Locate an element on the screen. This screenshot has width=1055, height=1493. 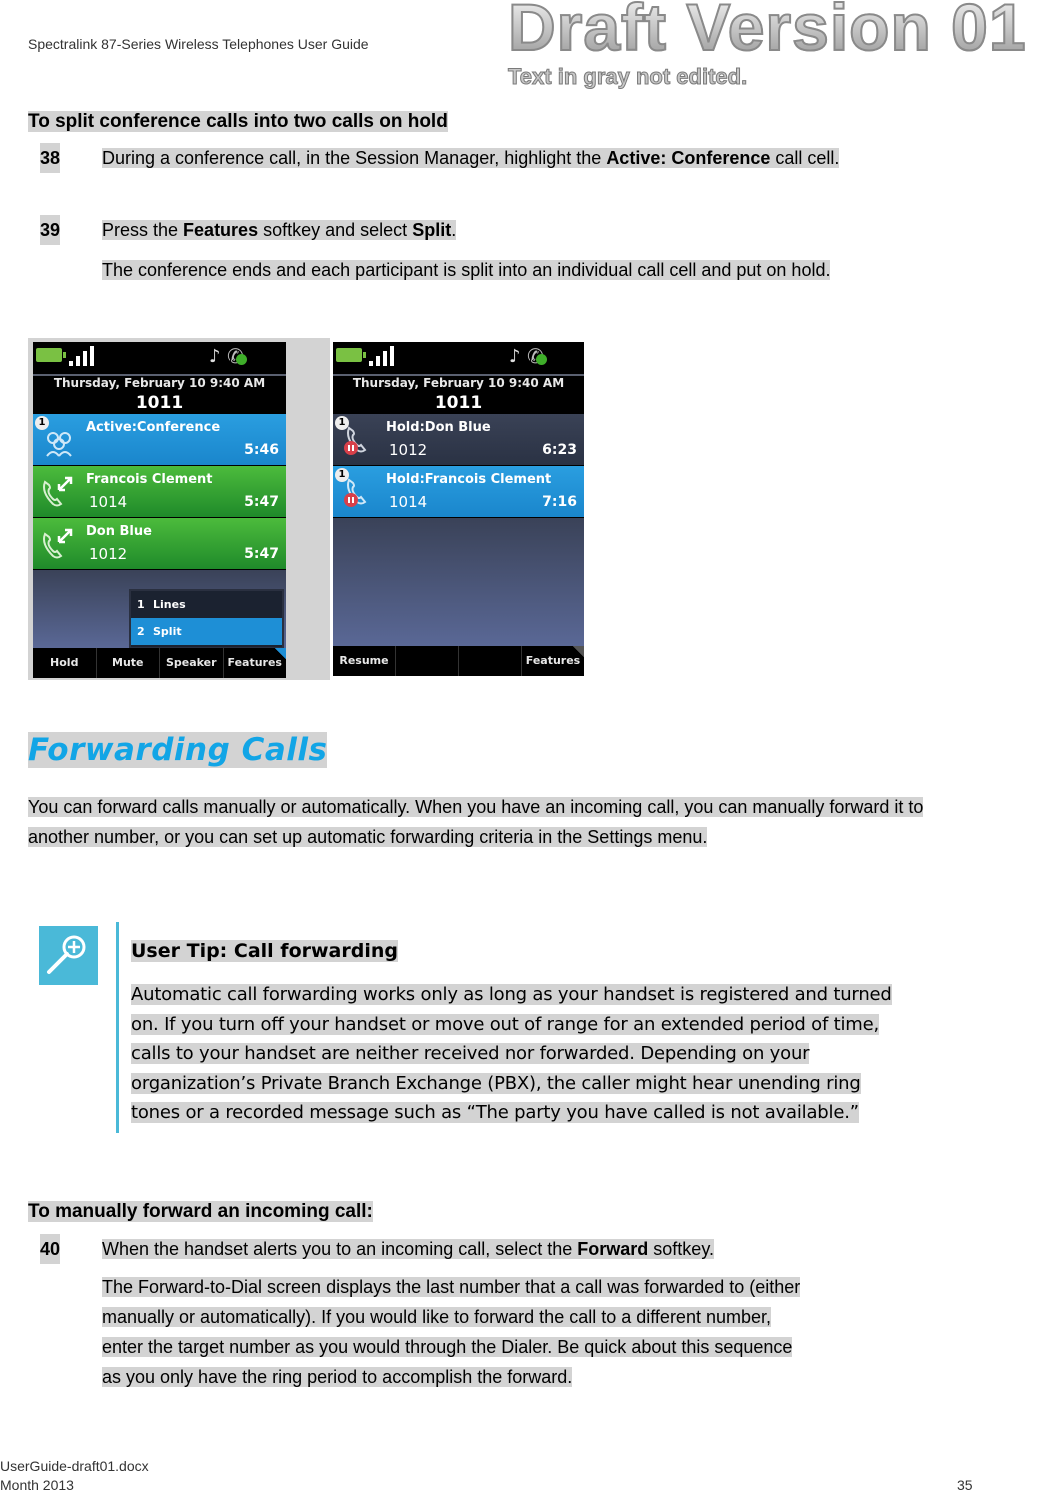
softkey-bar: Hold Mute Speaker Features is located at coordinates (159, 663).